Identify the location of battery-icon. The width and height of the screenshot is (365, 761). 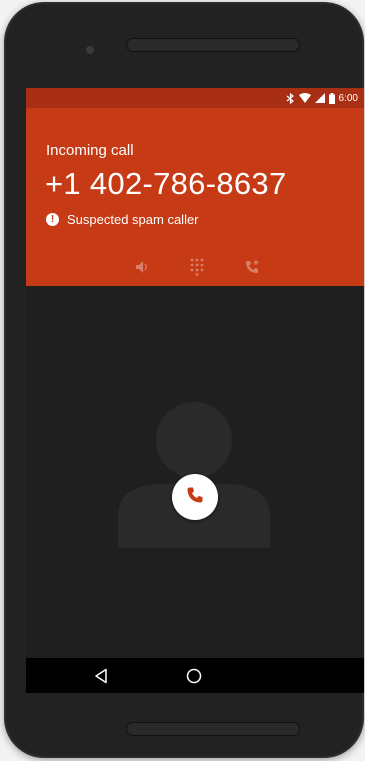
(331, 98).